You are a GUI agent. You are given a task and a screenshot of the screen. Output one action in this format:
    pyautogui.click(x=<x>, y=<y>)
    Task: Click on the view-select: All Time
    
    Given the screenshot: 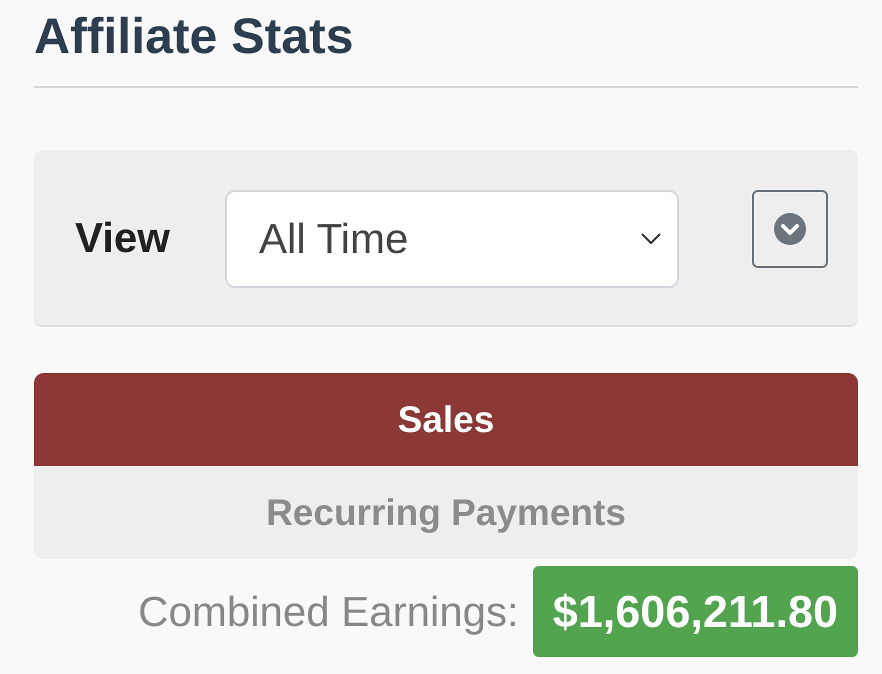 What is the action you would take?
    pyautogui.click(x=452, y=239)
    